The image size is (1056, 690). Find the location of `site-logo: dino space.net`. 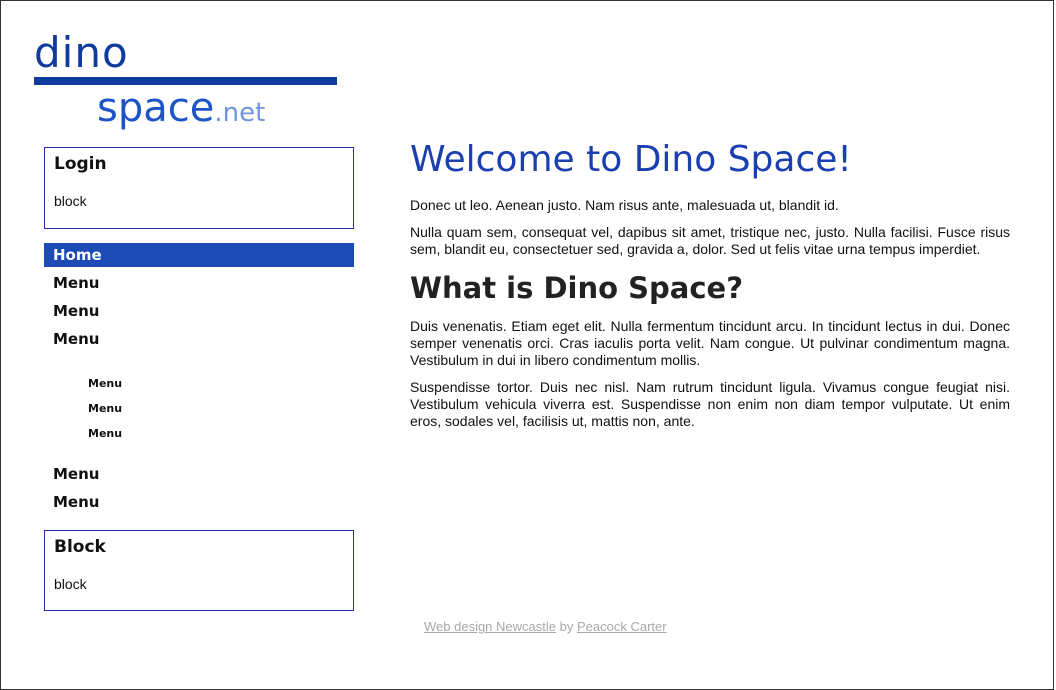

site-logo: dino space.net is located at coordinates (186, 82).